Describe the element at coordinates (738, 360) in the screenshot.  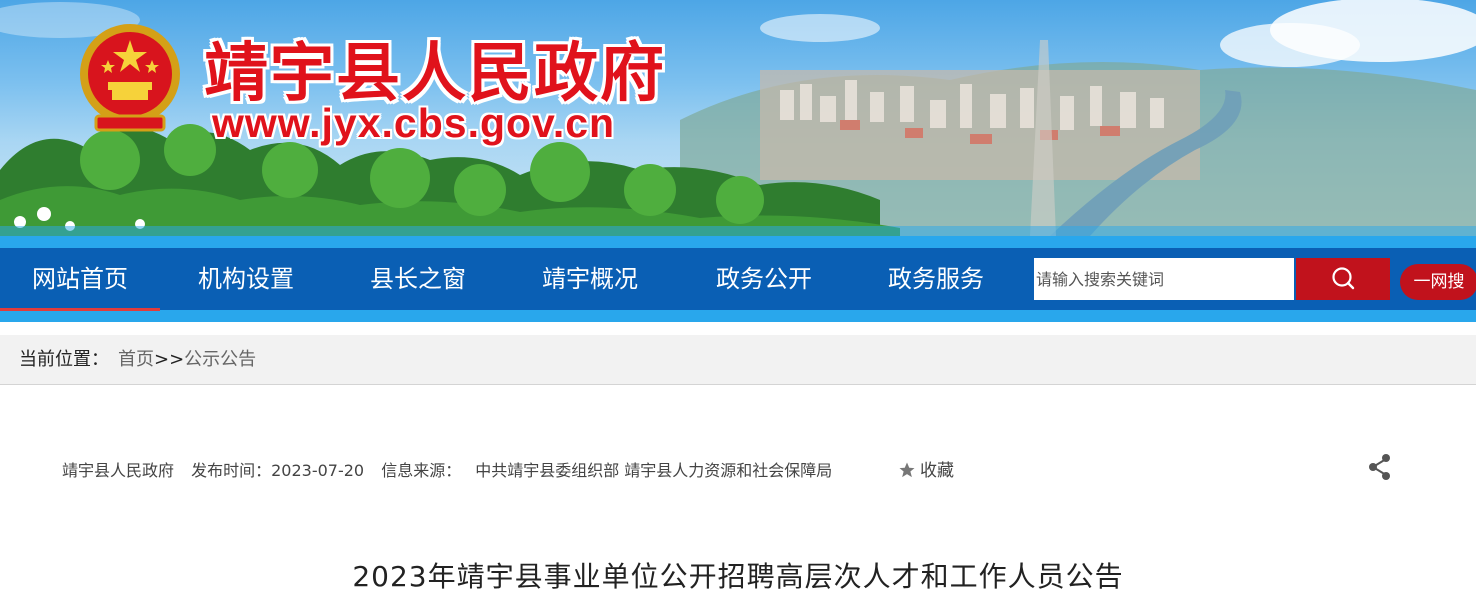
I see `breadcrumb: 当前位置： 首页>>公示公告` at that location.